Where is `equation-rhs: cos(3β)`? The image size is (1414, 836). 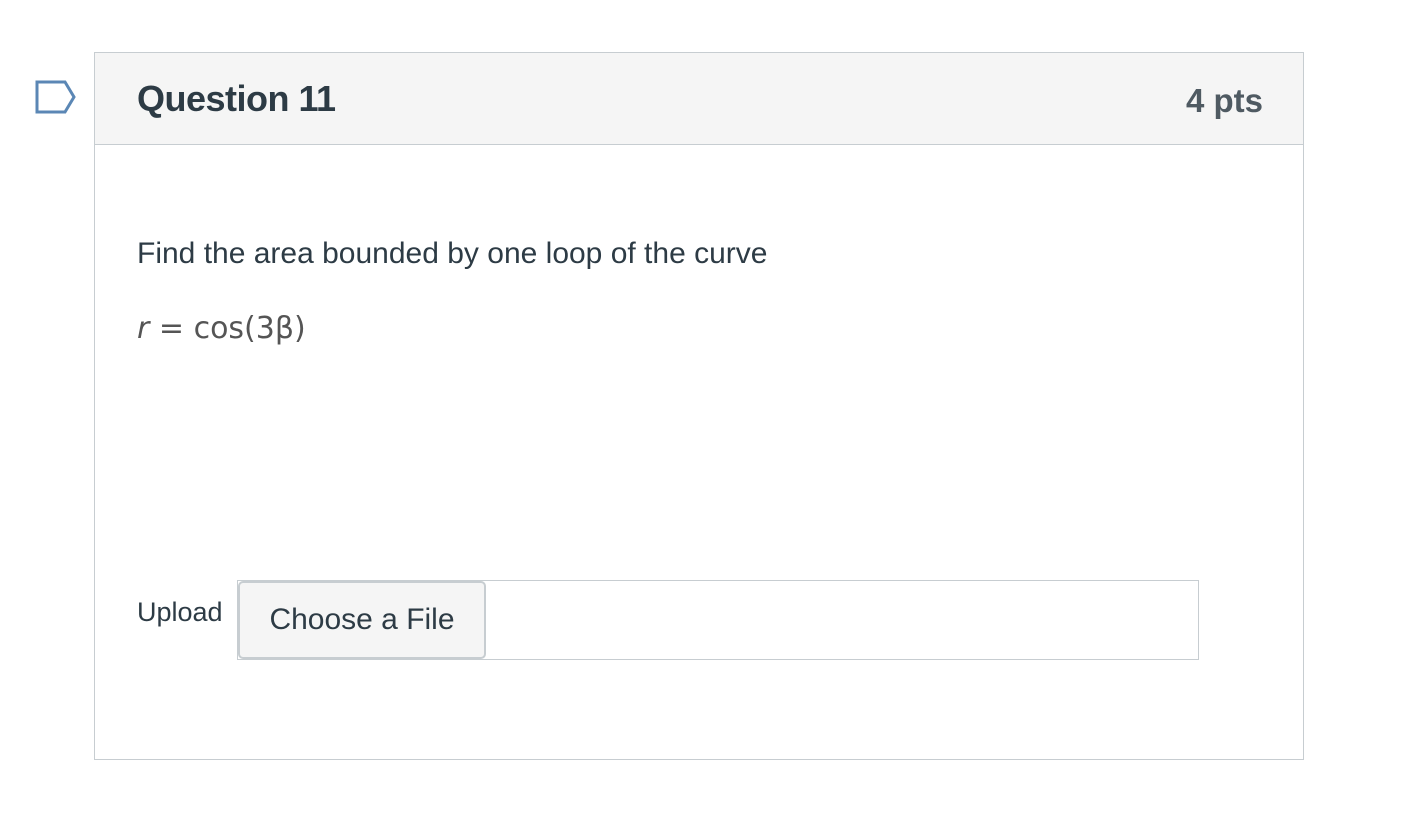 equation-rhs: cos(3β) is located at coordinates (249, 328).